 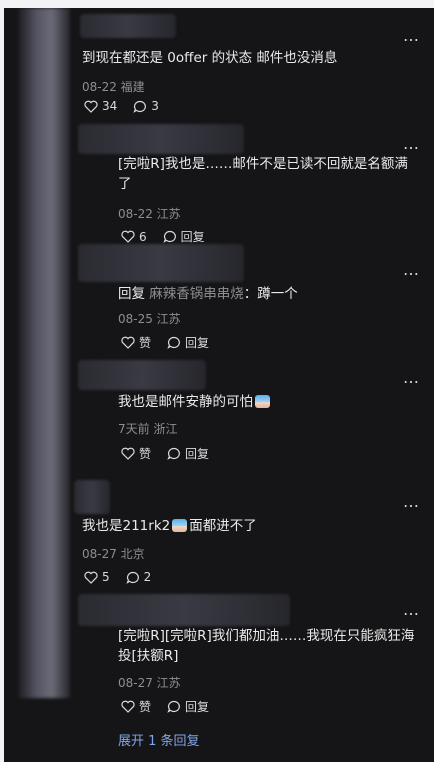 I want to click on comment-meta-4: 7天前 浙江, so click(x=148, y=429).